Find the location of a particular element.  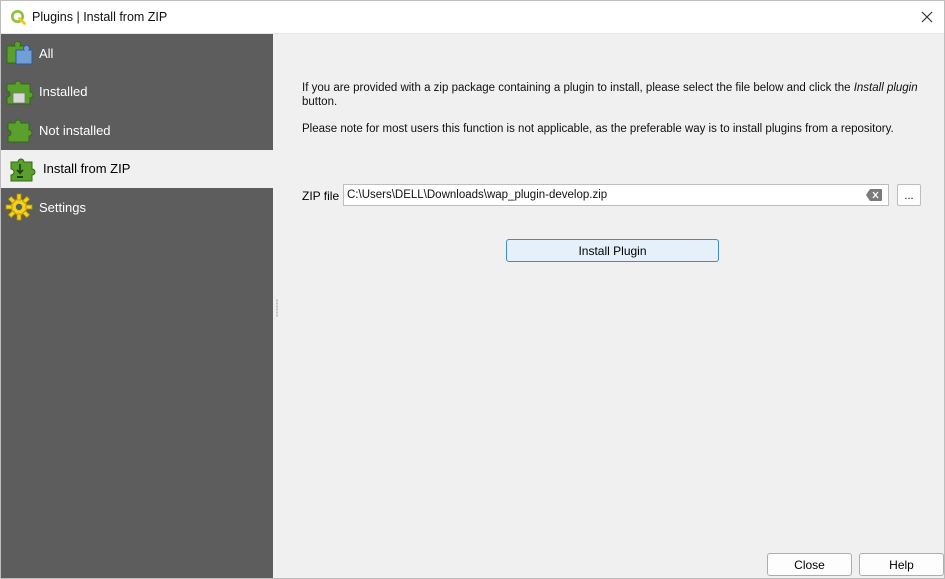

qgis-logo-icon is located at coordinates (18, 17).